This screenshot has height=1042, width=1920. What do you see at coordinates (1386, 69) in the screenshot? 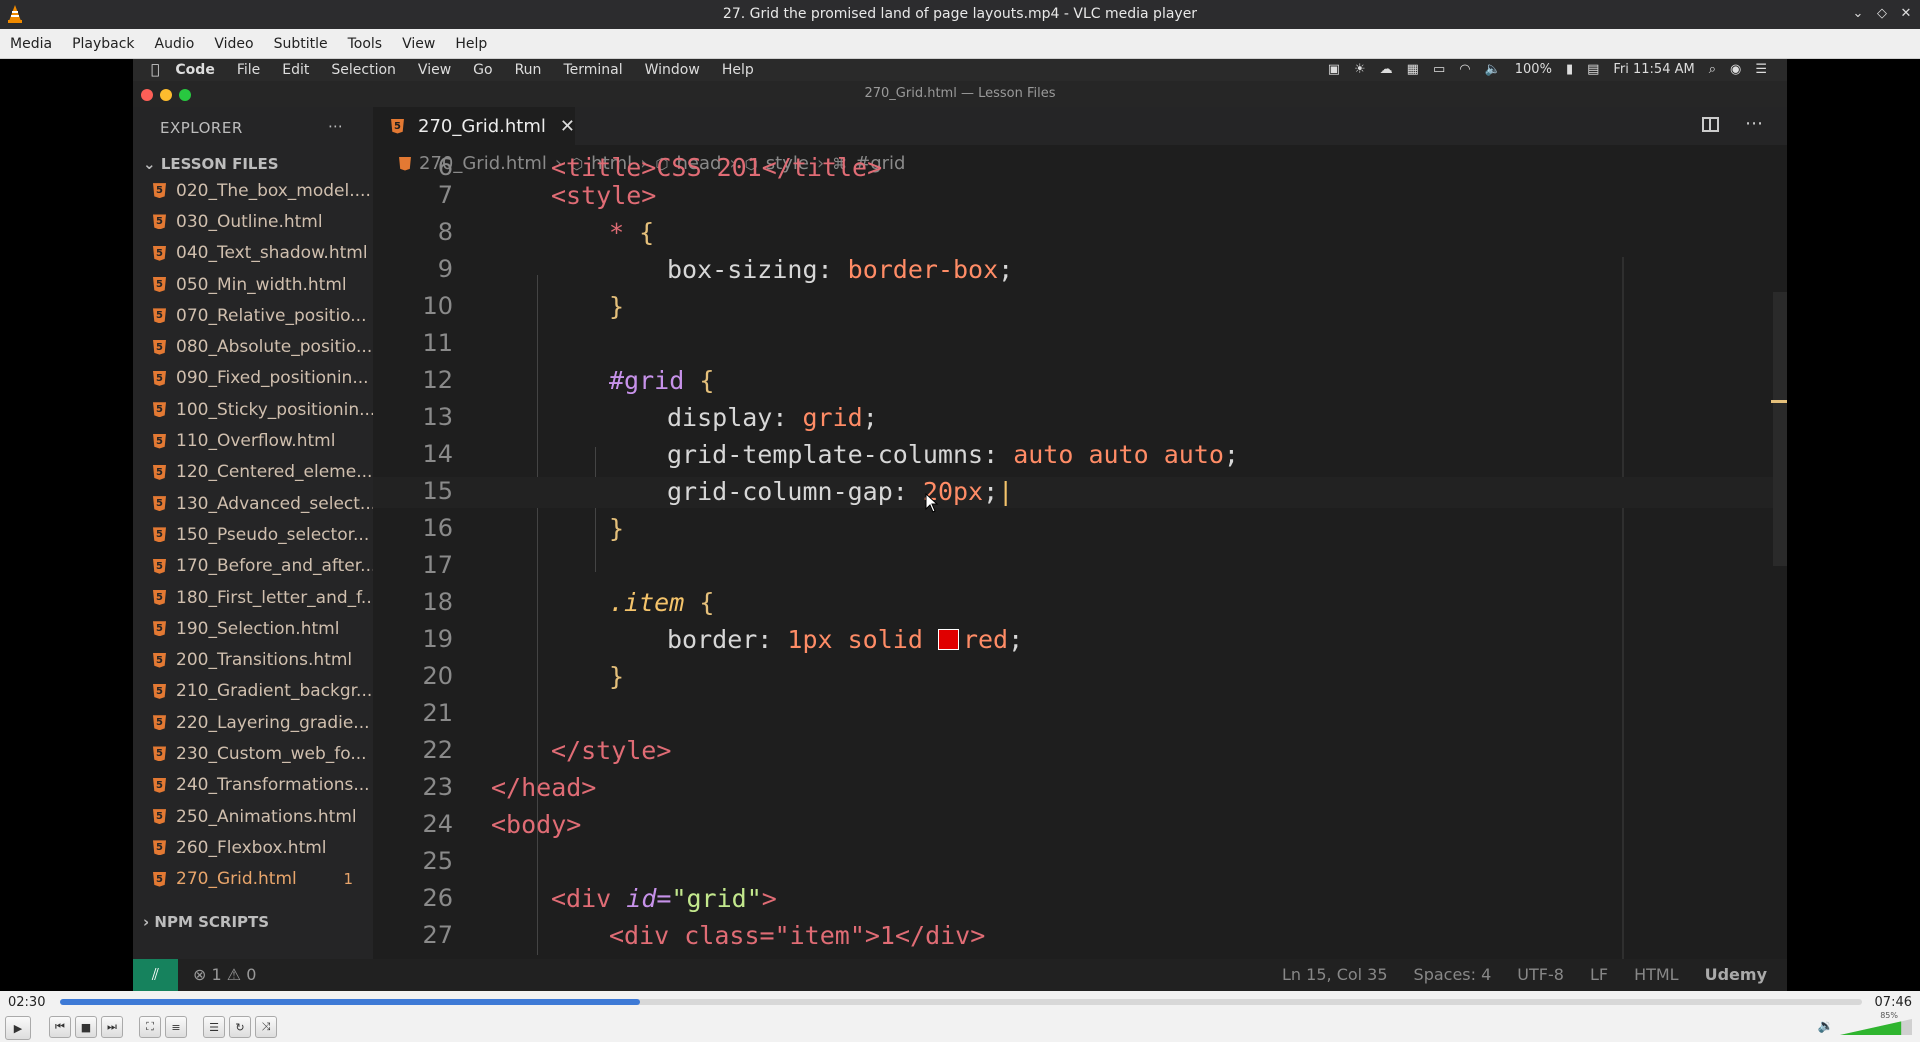
I see `cloud-icon: ☁` at bounding box center [1386, 69].